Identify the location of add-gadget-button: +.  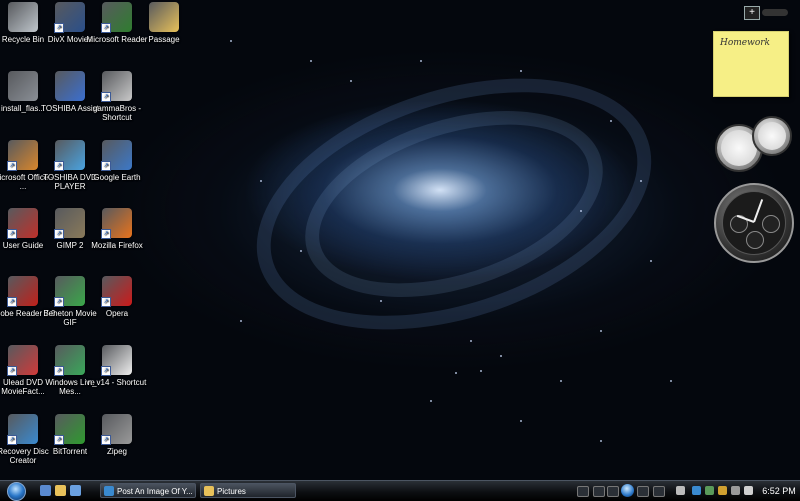
(752, 13).